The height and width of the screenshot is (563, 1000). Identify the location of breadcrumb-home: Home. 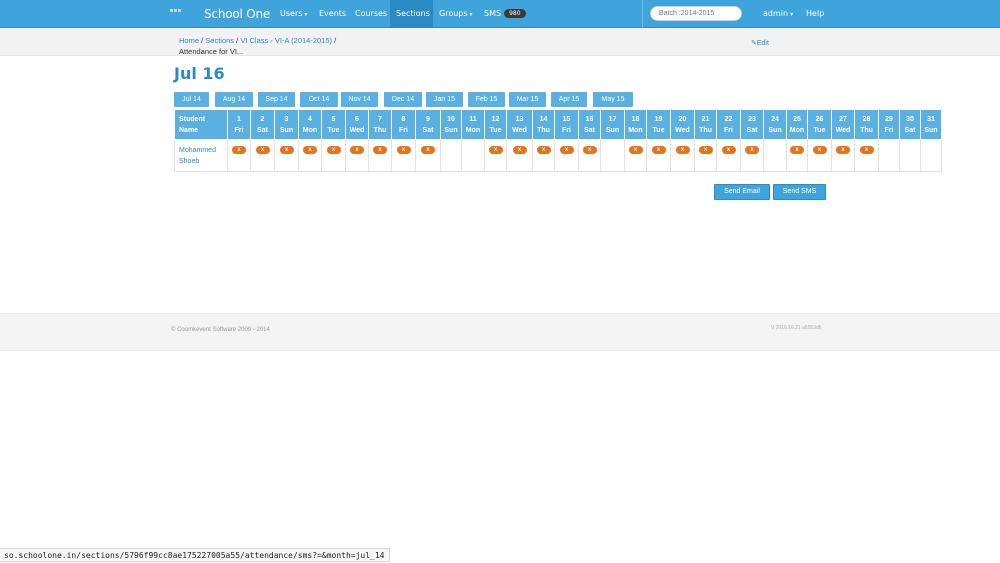
(189, 40).